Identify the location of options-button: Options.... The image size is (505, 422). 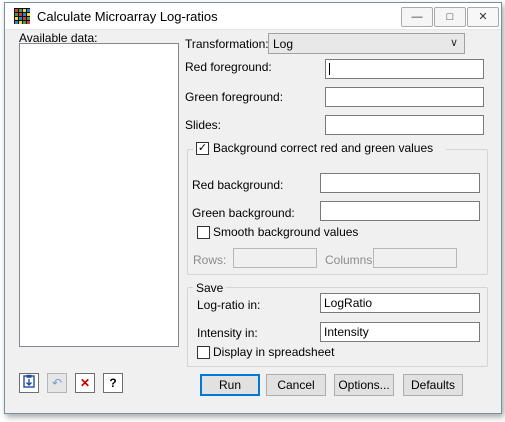
(364, 385).